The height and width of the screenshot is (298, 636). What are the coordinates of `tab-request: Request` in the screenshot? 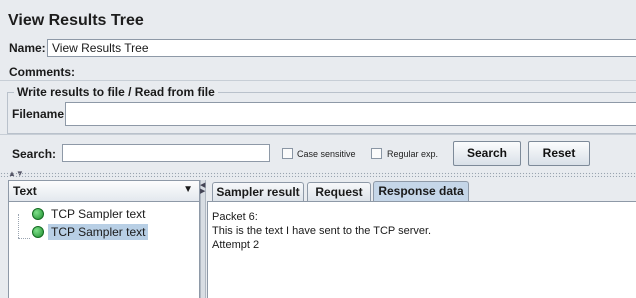 It's located at (339, 192).